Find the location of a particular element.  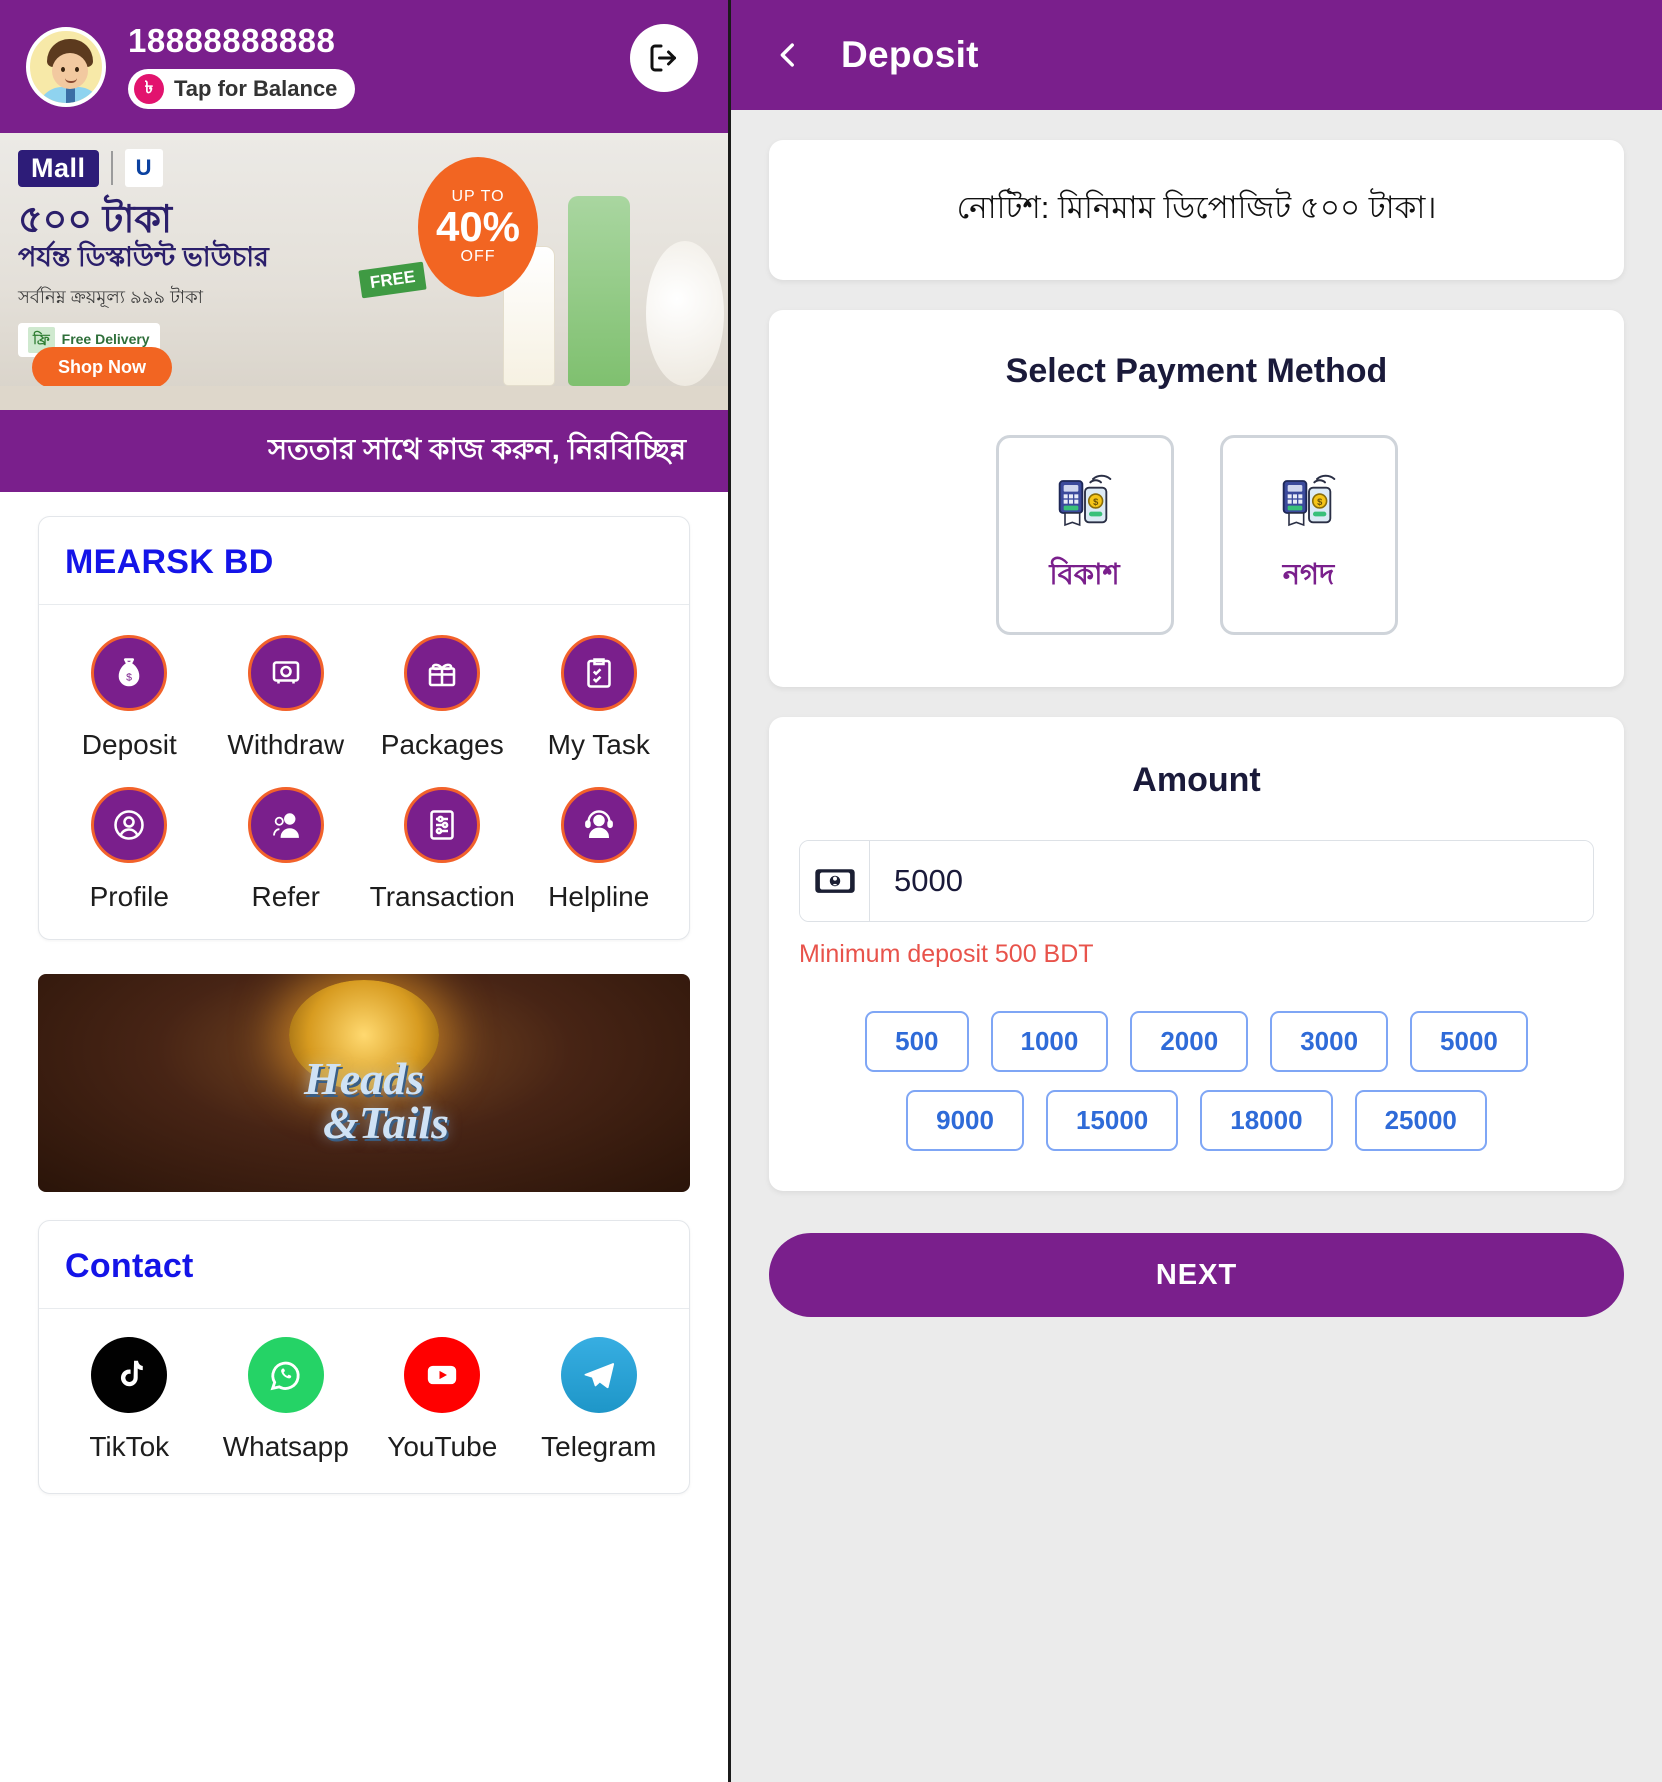

menu-item-label: Profile is located at coordinates (129, 896).